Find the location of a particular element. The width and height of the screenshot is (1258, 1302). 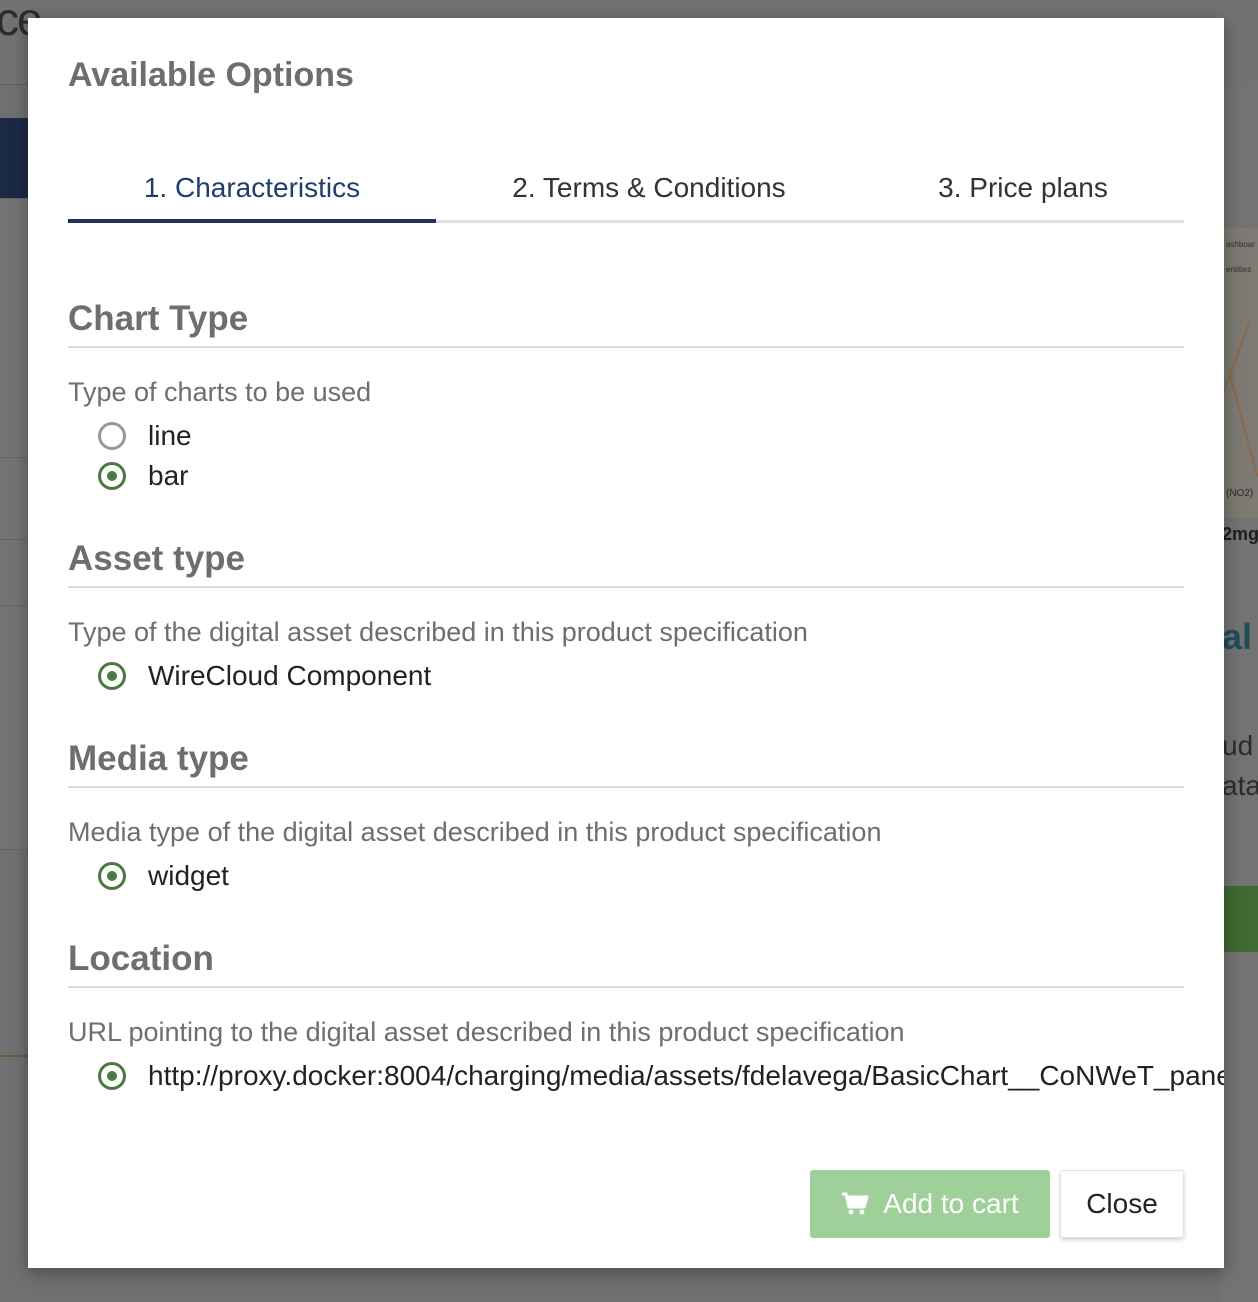

tab-terms-and-conditions: 2. Terms & Conditions is located at coordinates (649, 188).